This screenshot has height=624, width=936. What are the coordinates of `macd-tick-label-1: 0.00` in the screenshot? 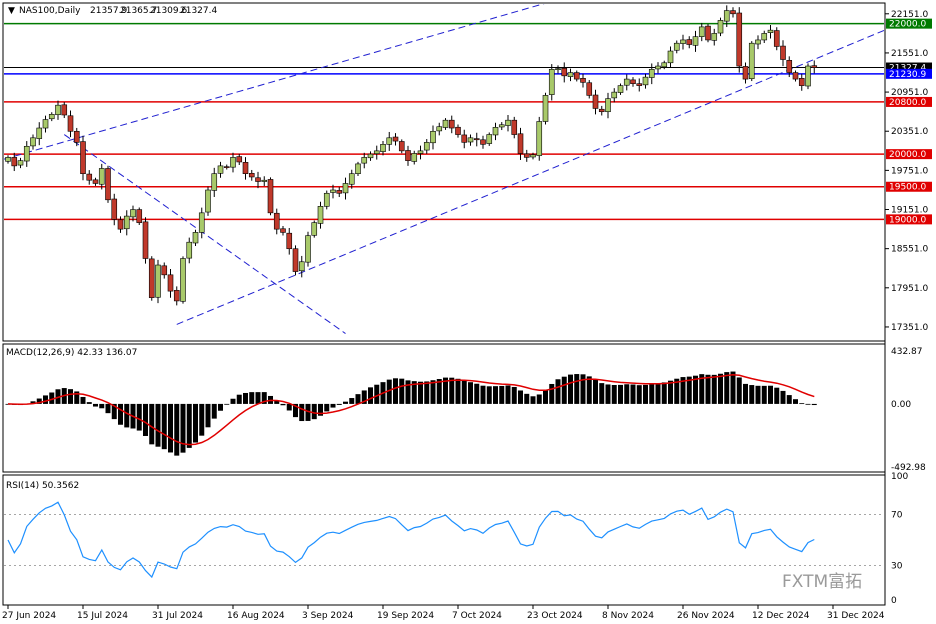 It's located at (901, 405).